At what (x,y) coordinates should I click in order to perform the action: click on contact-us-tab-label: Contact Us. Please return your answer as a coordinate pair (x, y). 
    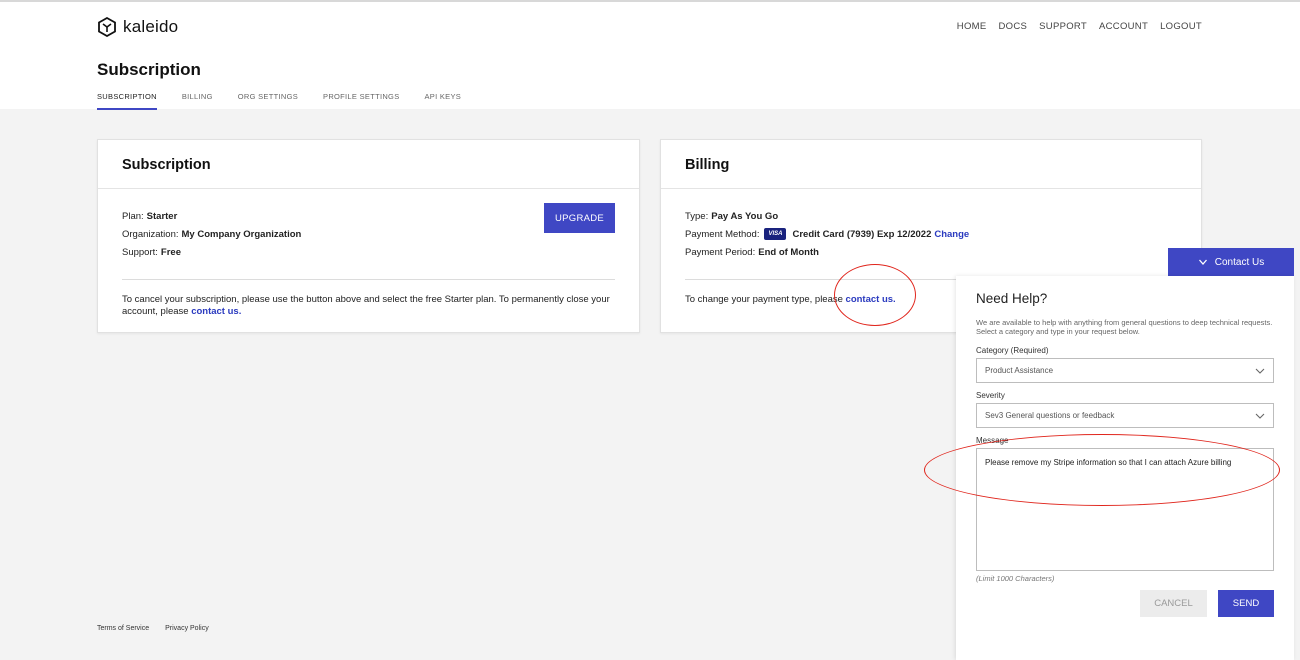
    Looking at the image, I should click on (1239, 262).